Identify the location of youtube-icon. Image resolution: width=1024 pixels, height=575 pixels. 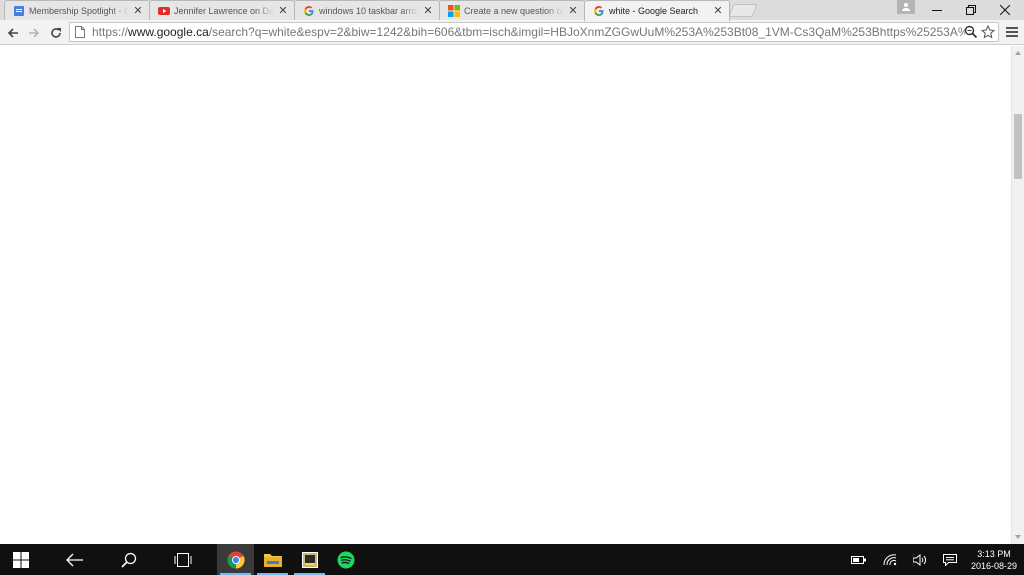
(164, 11).